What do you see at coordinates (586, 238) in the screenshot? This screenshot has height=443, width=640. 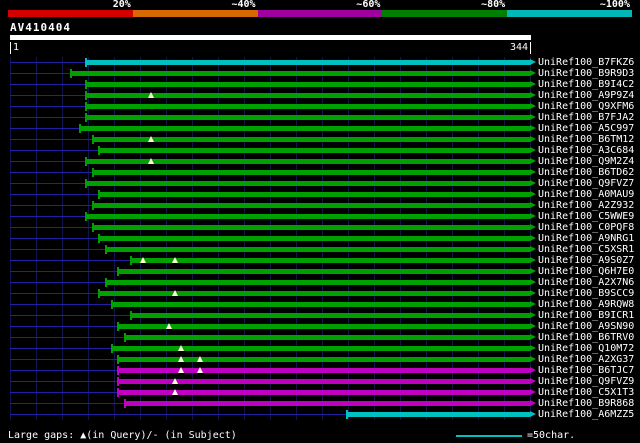 I see `hit-label: UniRef100_A9NRG1` at bounding box center [586, 238].